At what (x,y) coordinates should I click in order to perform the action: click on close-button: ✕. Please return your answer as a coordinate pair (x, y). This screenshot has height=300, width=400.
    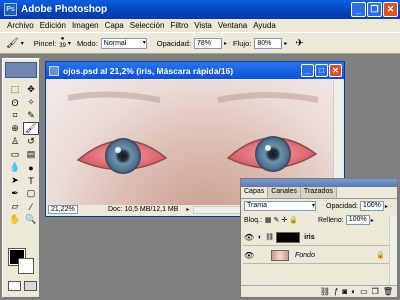
    Looking at the image, I should click on (390, 9).